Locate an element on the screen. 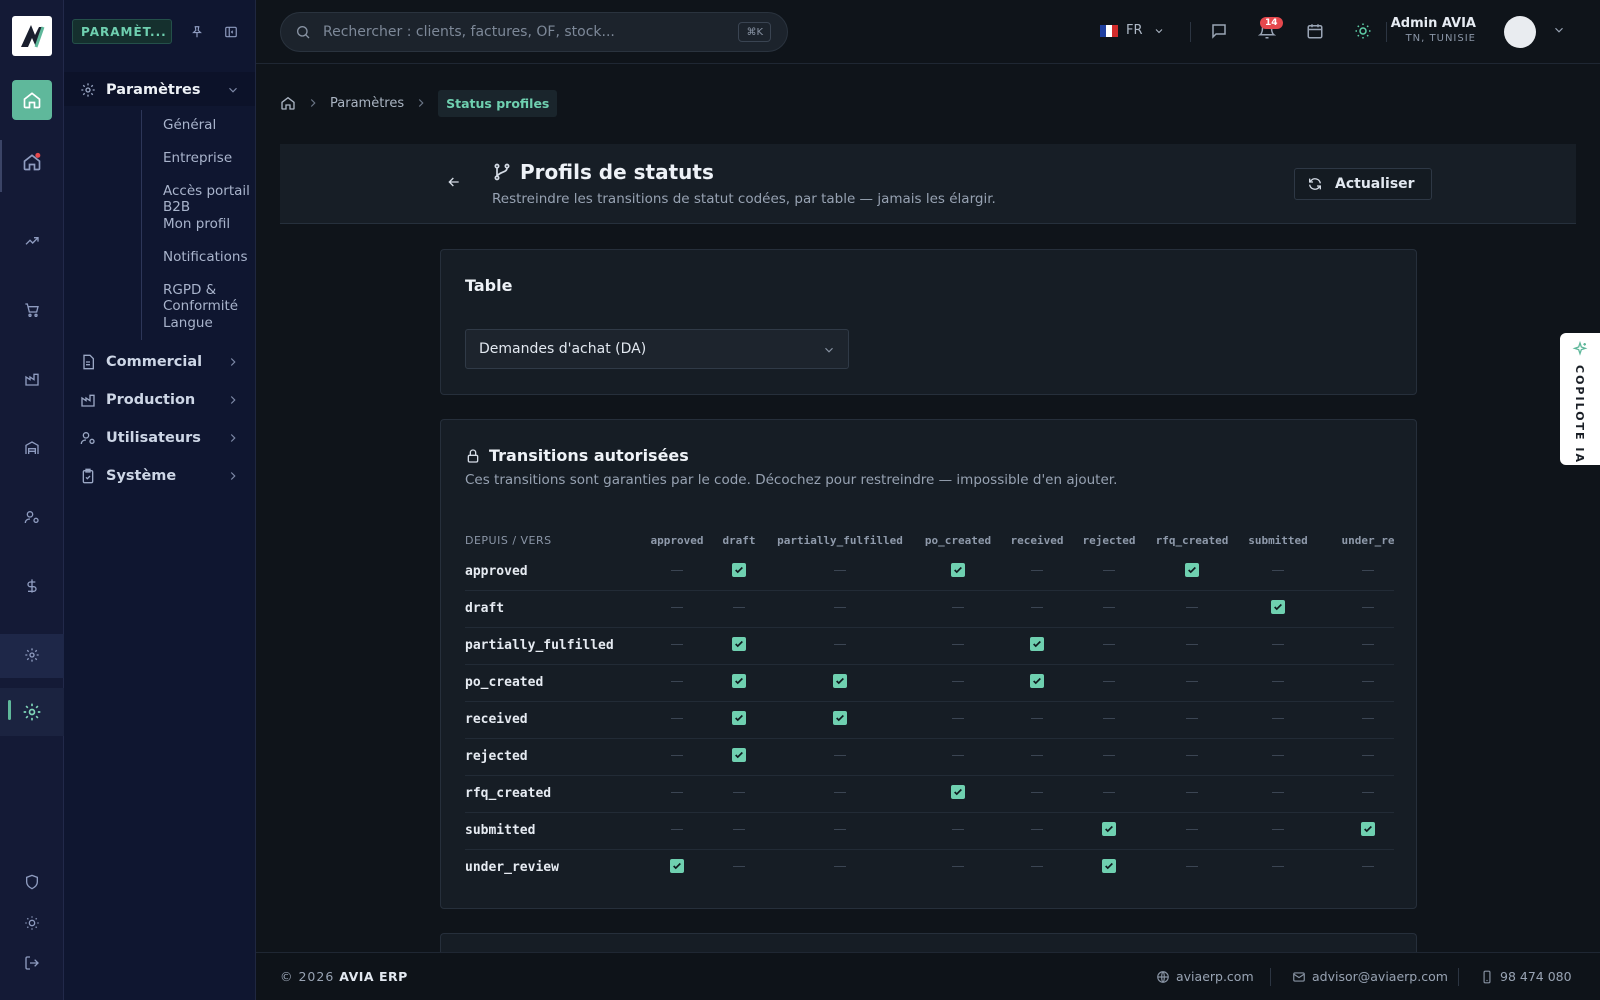 The image size is (1600, 1000). avatar is located at coordinates (1520, 32).